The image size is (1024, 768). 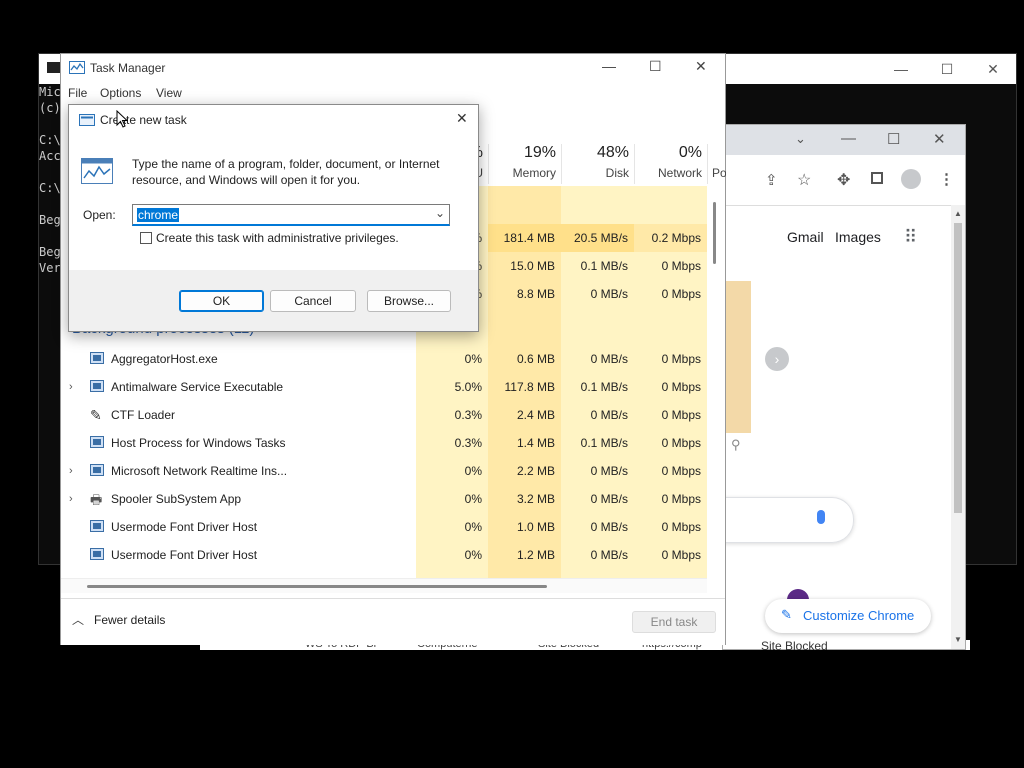 What do you see at coordinates (99, 215) in the screenshot?
I see `open-label: Open:` at bounding box center [99, 215].